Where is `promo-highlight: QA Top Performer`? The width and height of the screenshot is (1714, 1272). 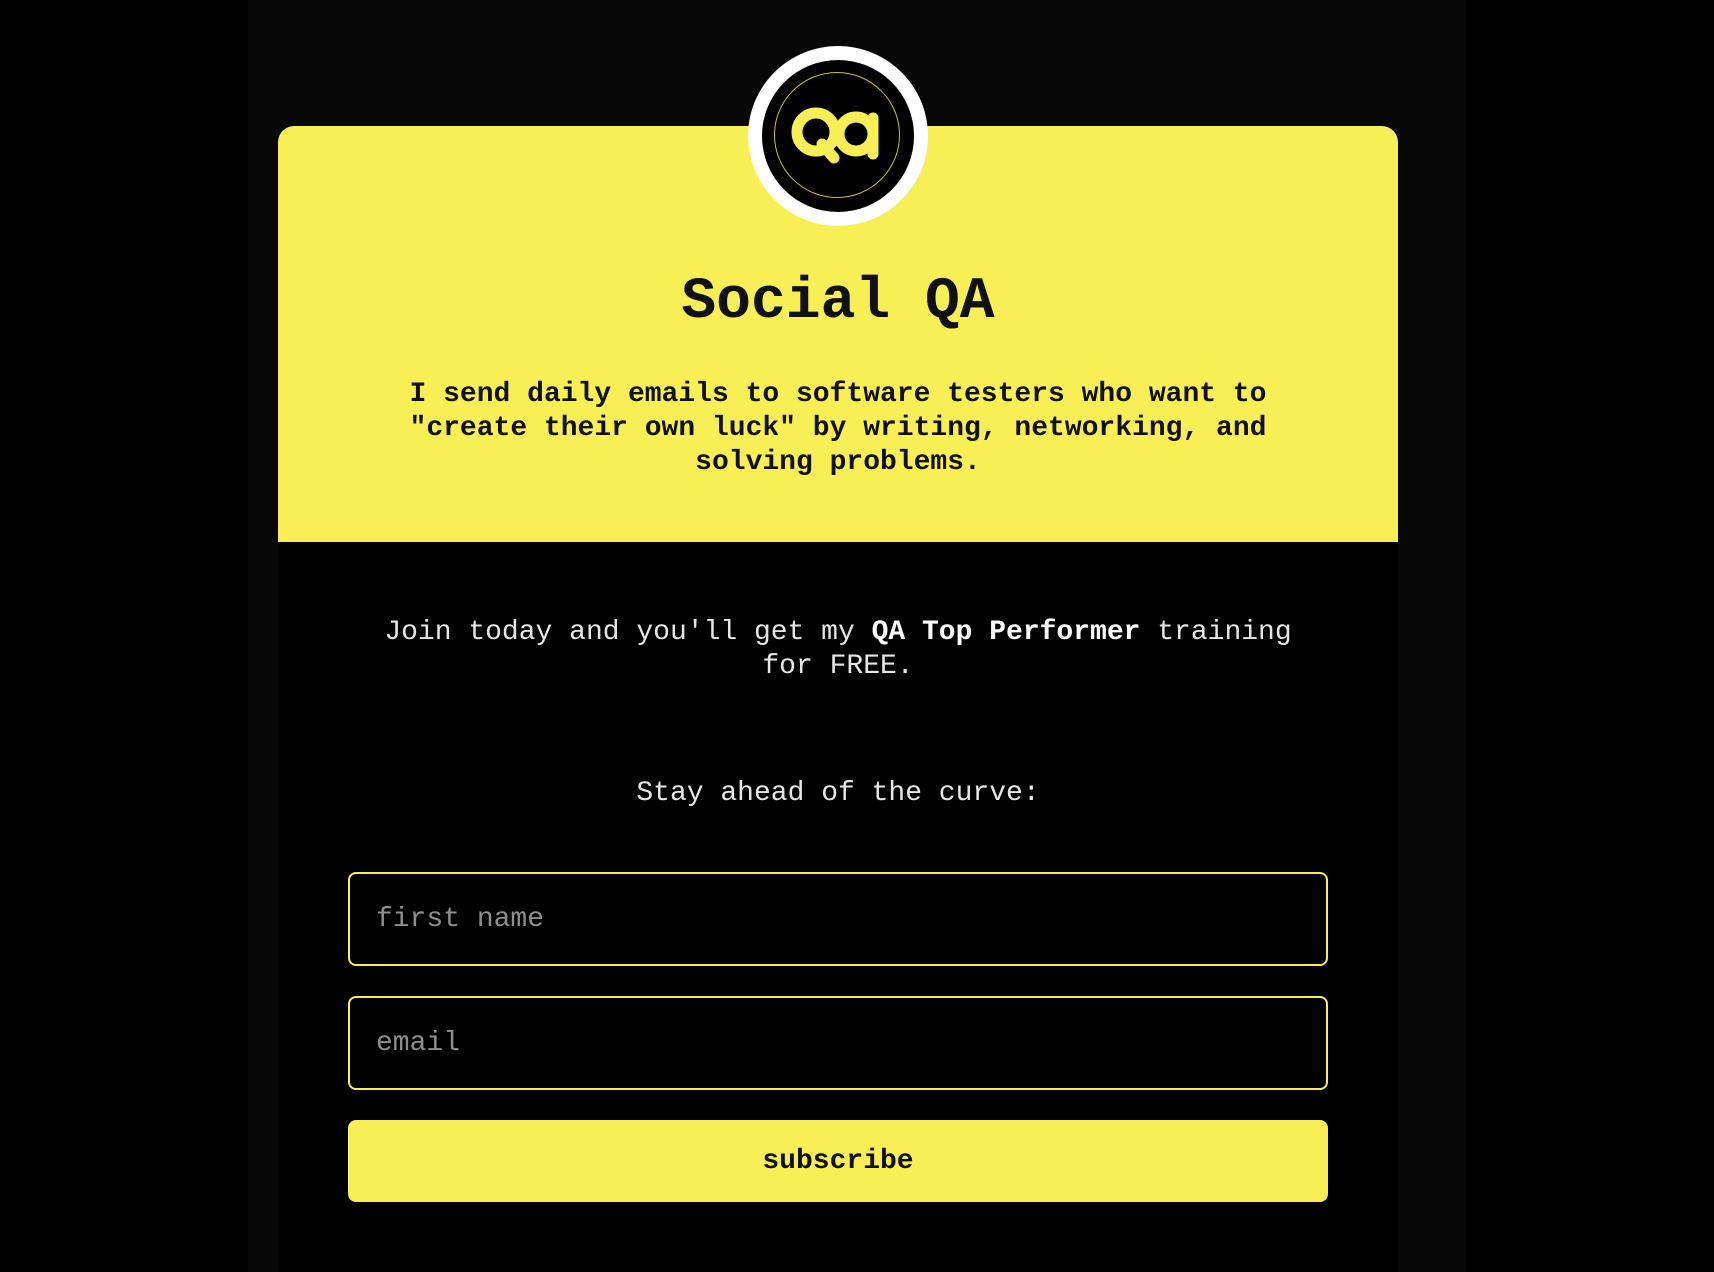 promo-highlight: QA Top Performer is located at coordinates (1006, 632).